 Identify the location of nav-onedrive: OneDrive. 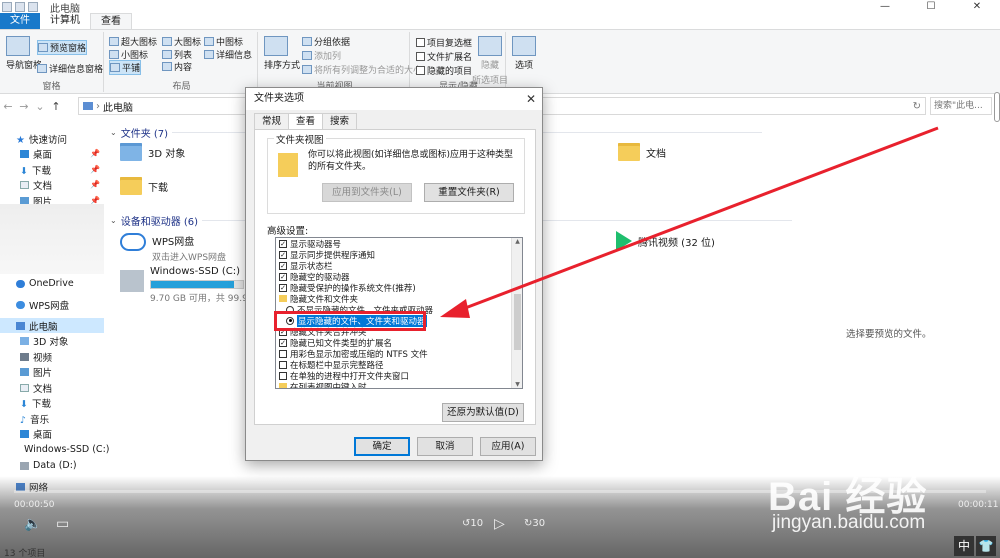
(52, 283).